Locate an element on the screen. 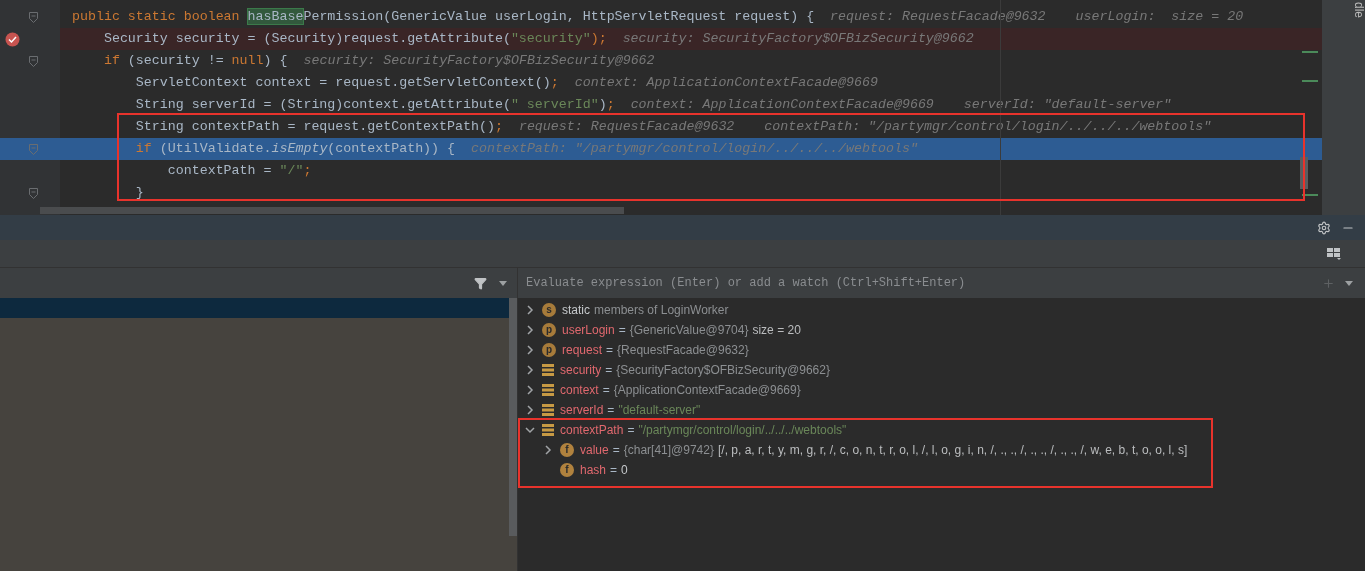  variable-detail: [/, p, a, r, t, y, m, g, r, /, c, o, n, t, r, o, l, /, l, o, g, i, n, /, ., ., /, ., ., /, ., ., /, w, e, b, t, o, o, l, s] is located at coordinates (952, 450).